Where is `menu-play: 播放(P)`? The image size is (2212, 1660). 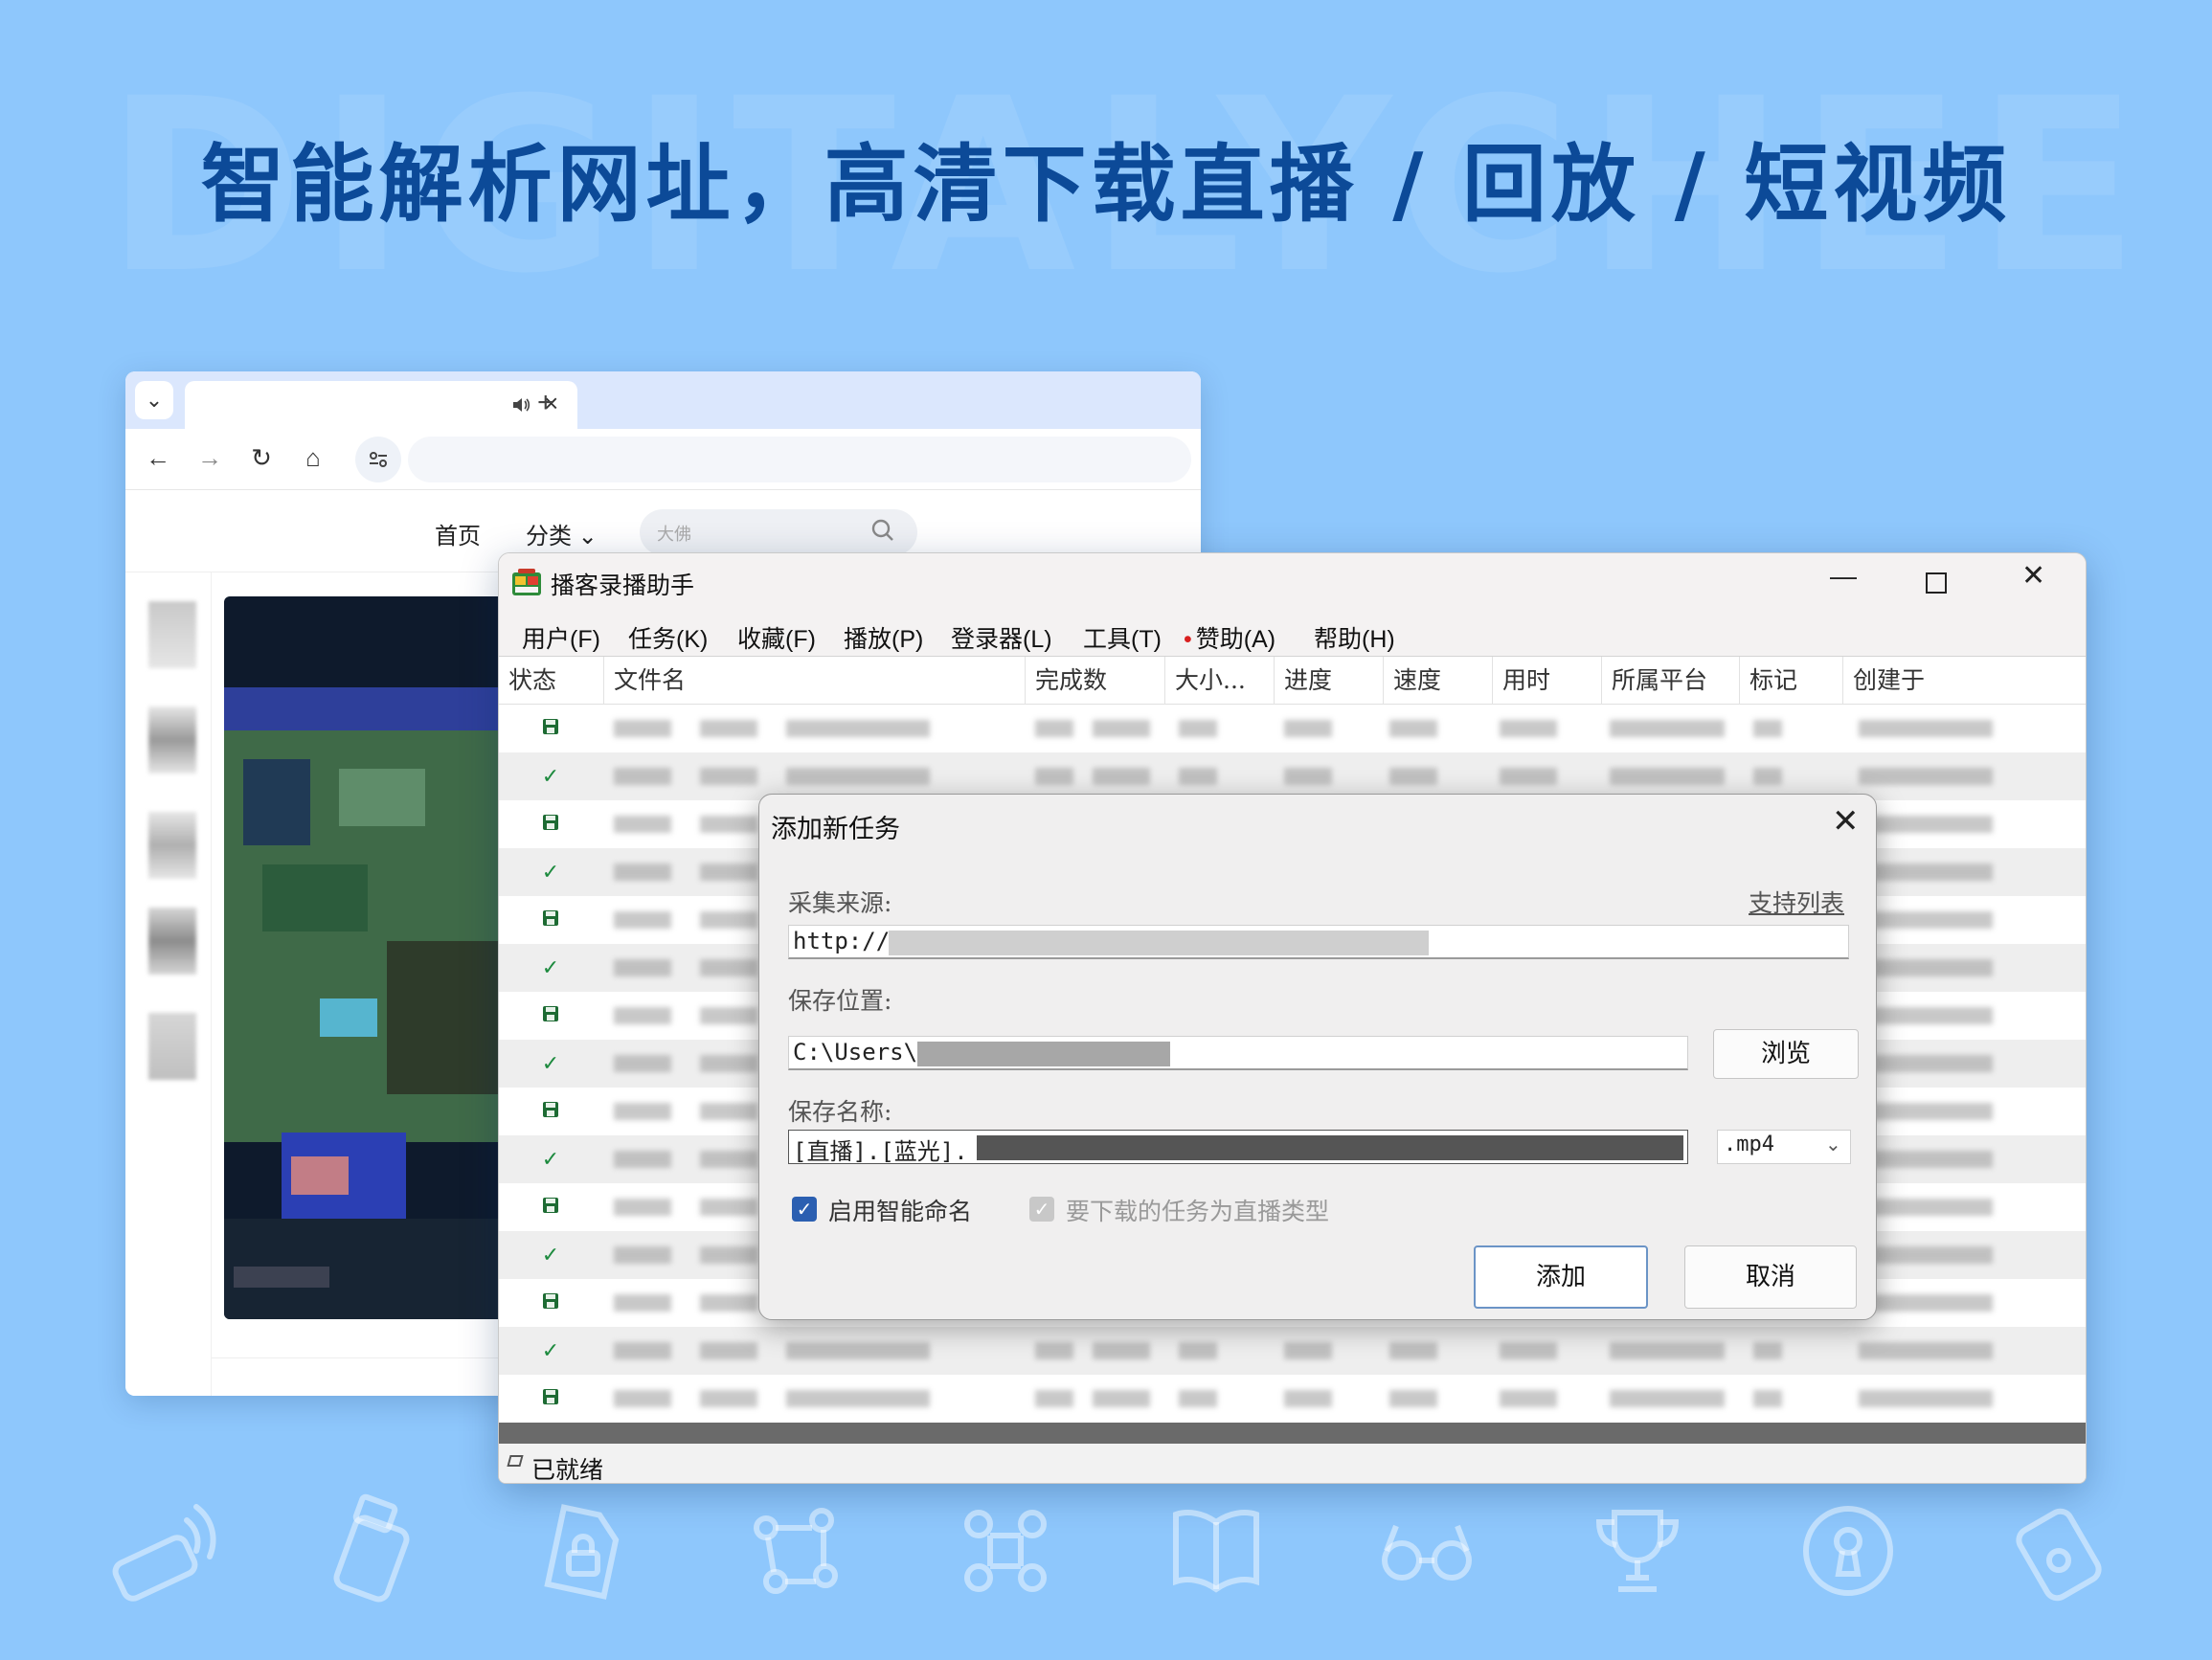 menu-play: 播放(P) is located at coordinates (883, 637).